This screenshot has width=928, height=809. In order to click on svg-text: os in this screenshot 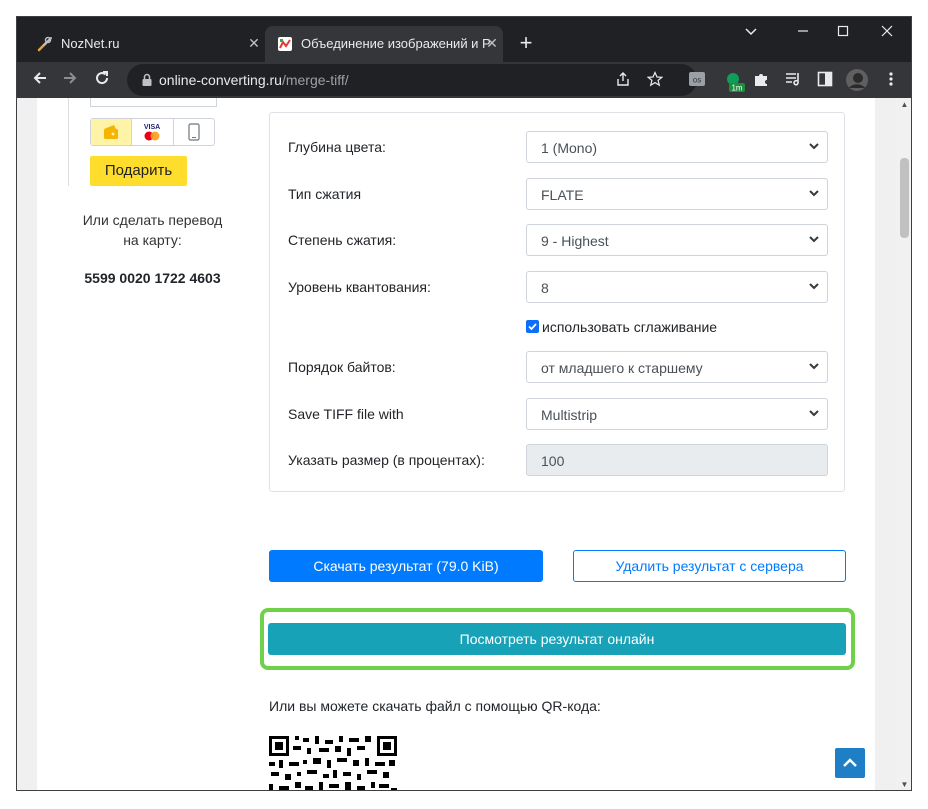, I will do `click(697, 80)`.